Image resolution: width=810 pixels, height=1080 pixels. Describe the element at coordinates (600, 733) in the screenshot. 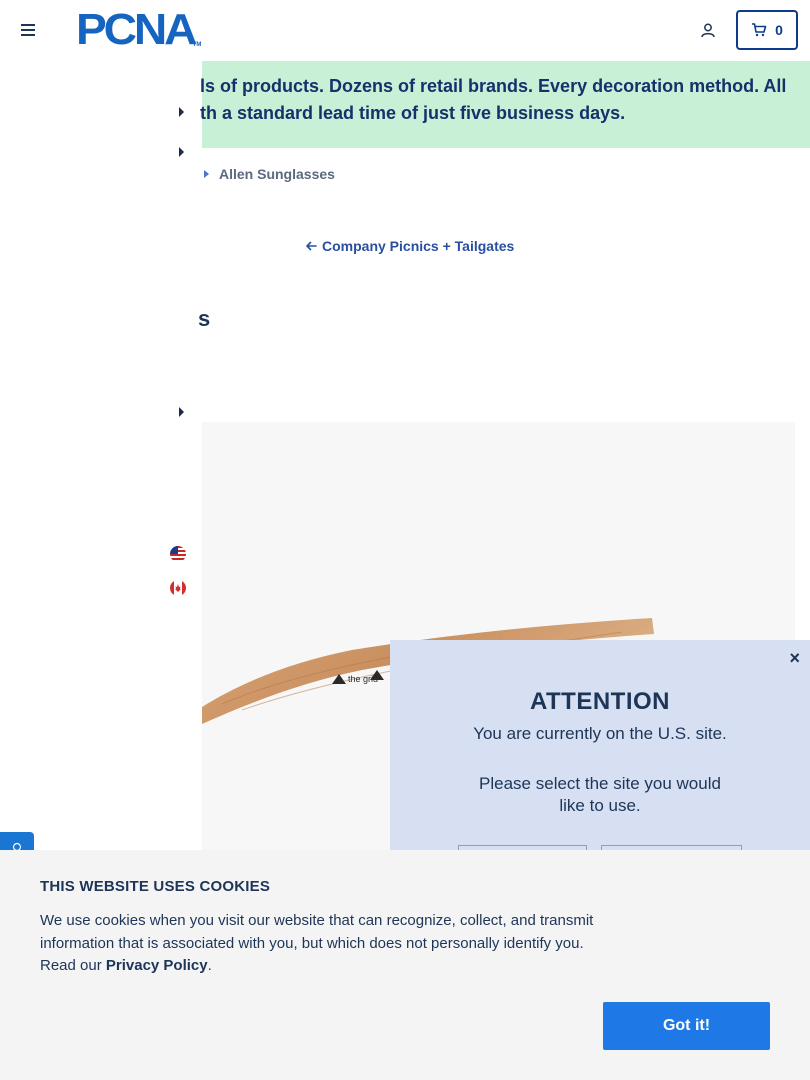

I see `modal-current-site: You are currently on the U.S. site.` at that location.